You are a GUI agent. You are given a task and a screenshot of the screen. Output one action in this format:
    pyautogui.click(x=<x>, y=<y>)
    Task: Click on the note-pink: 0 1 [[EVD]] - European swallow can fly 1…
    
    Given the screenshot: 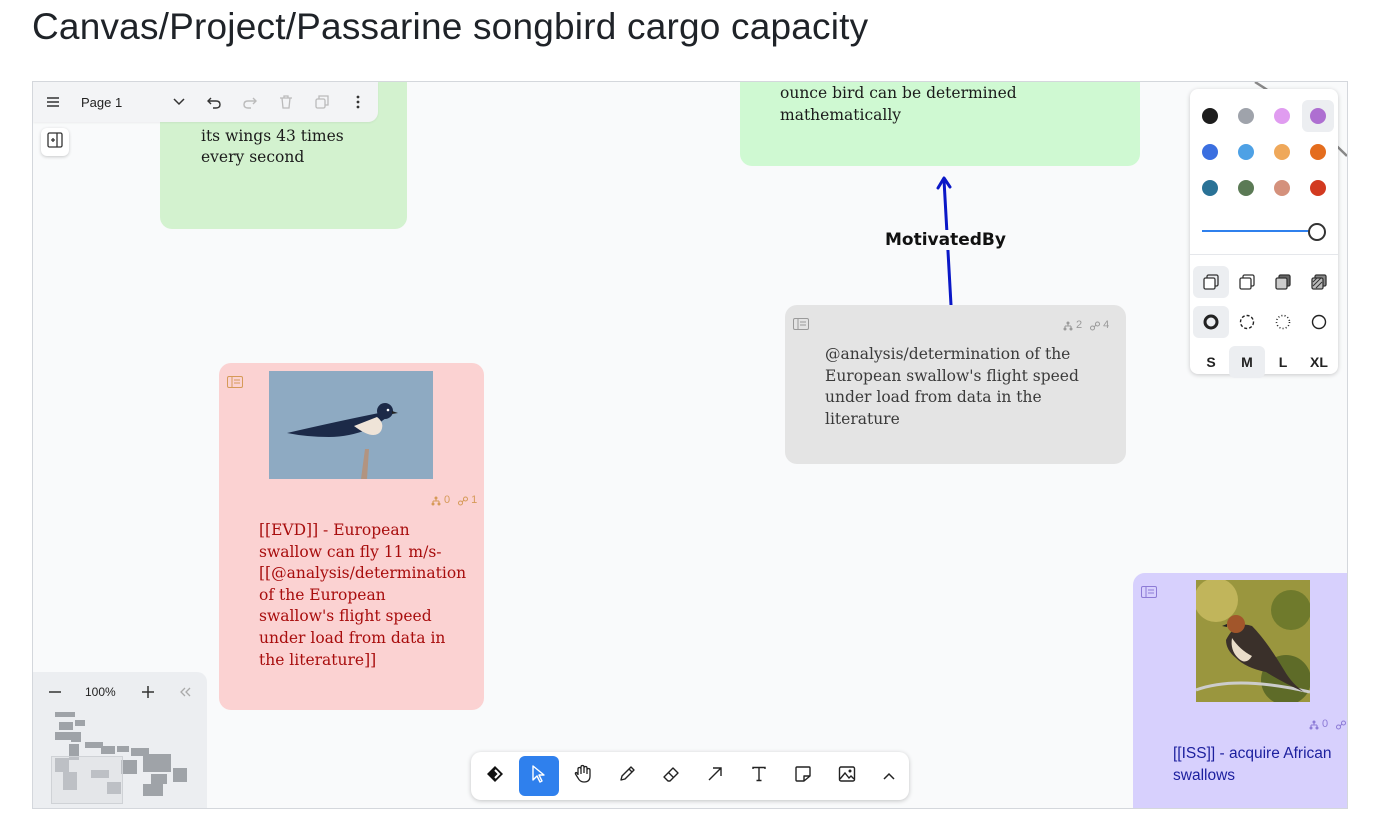 What is the action you would take?
    pyautogui.click(x=351, y=536)
    